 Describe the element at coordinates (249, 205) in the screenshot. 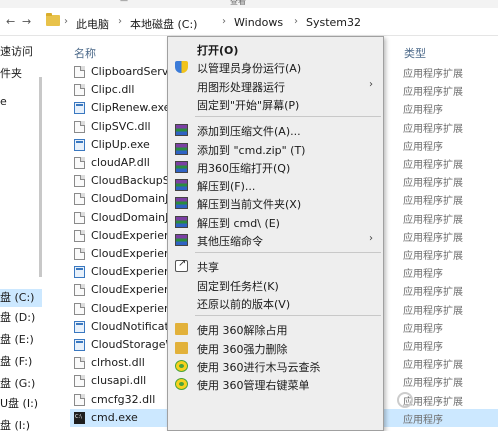

I see `menu-item-label: 解压到当前文件夹(X)` at that location.